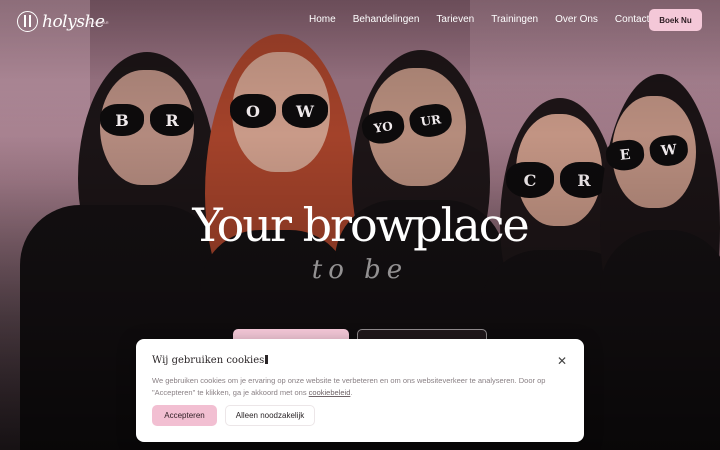 This screenshot has height=450, width=720. I want to click on nav-link-trainingen: Trainingen, so click(514, 19).